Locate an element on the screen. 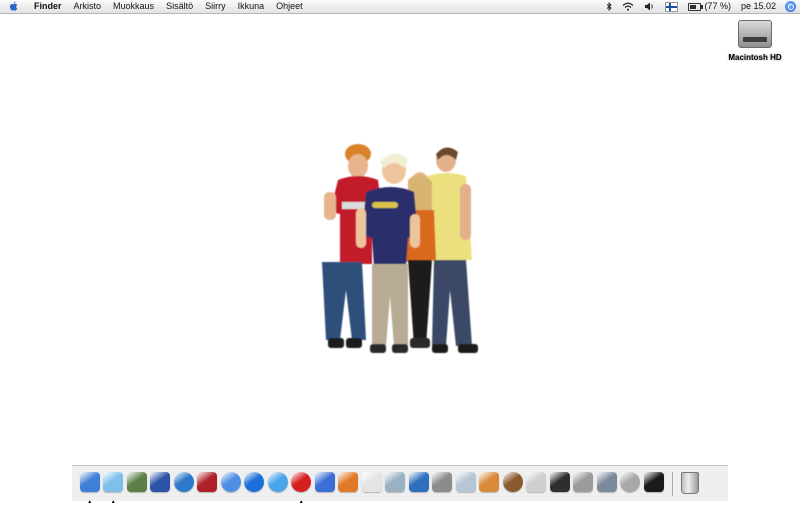  battery-status: (77 %) is located at coordinates (709, 6).